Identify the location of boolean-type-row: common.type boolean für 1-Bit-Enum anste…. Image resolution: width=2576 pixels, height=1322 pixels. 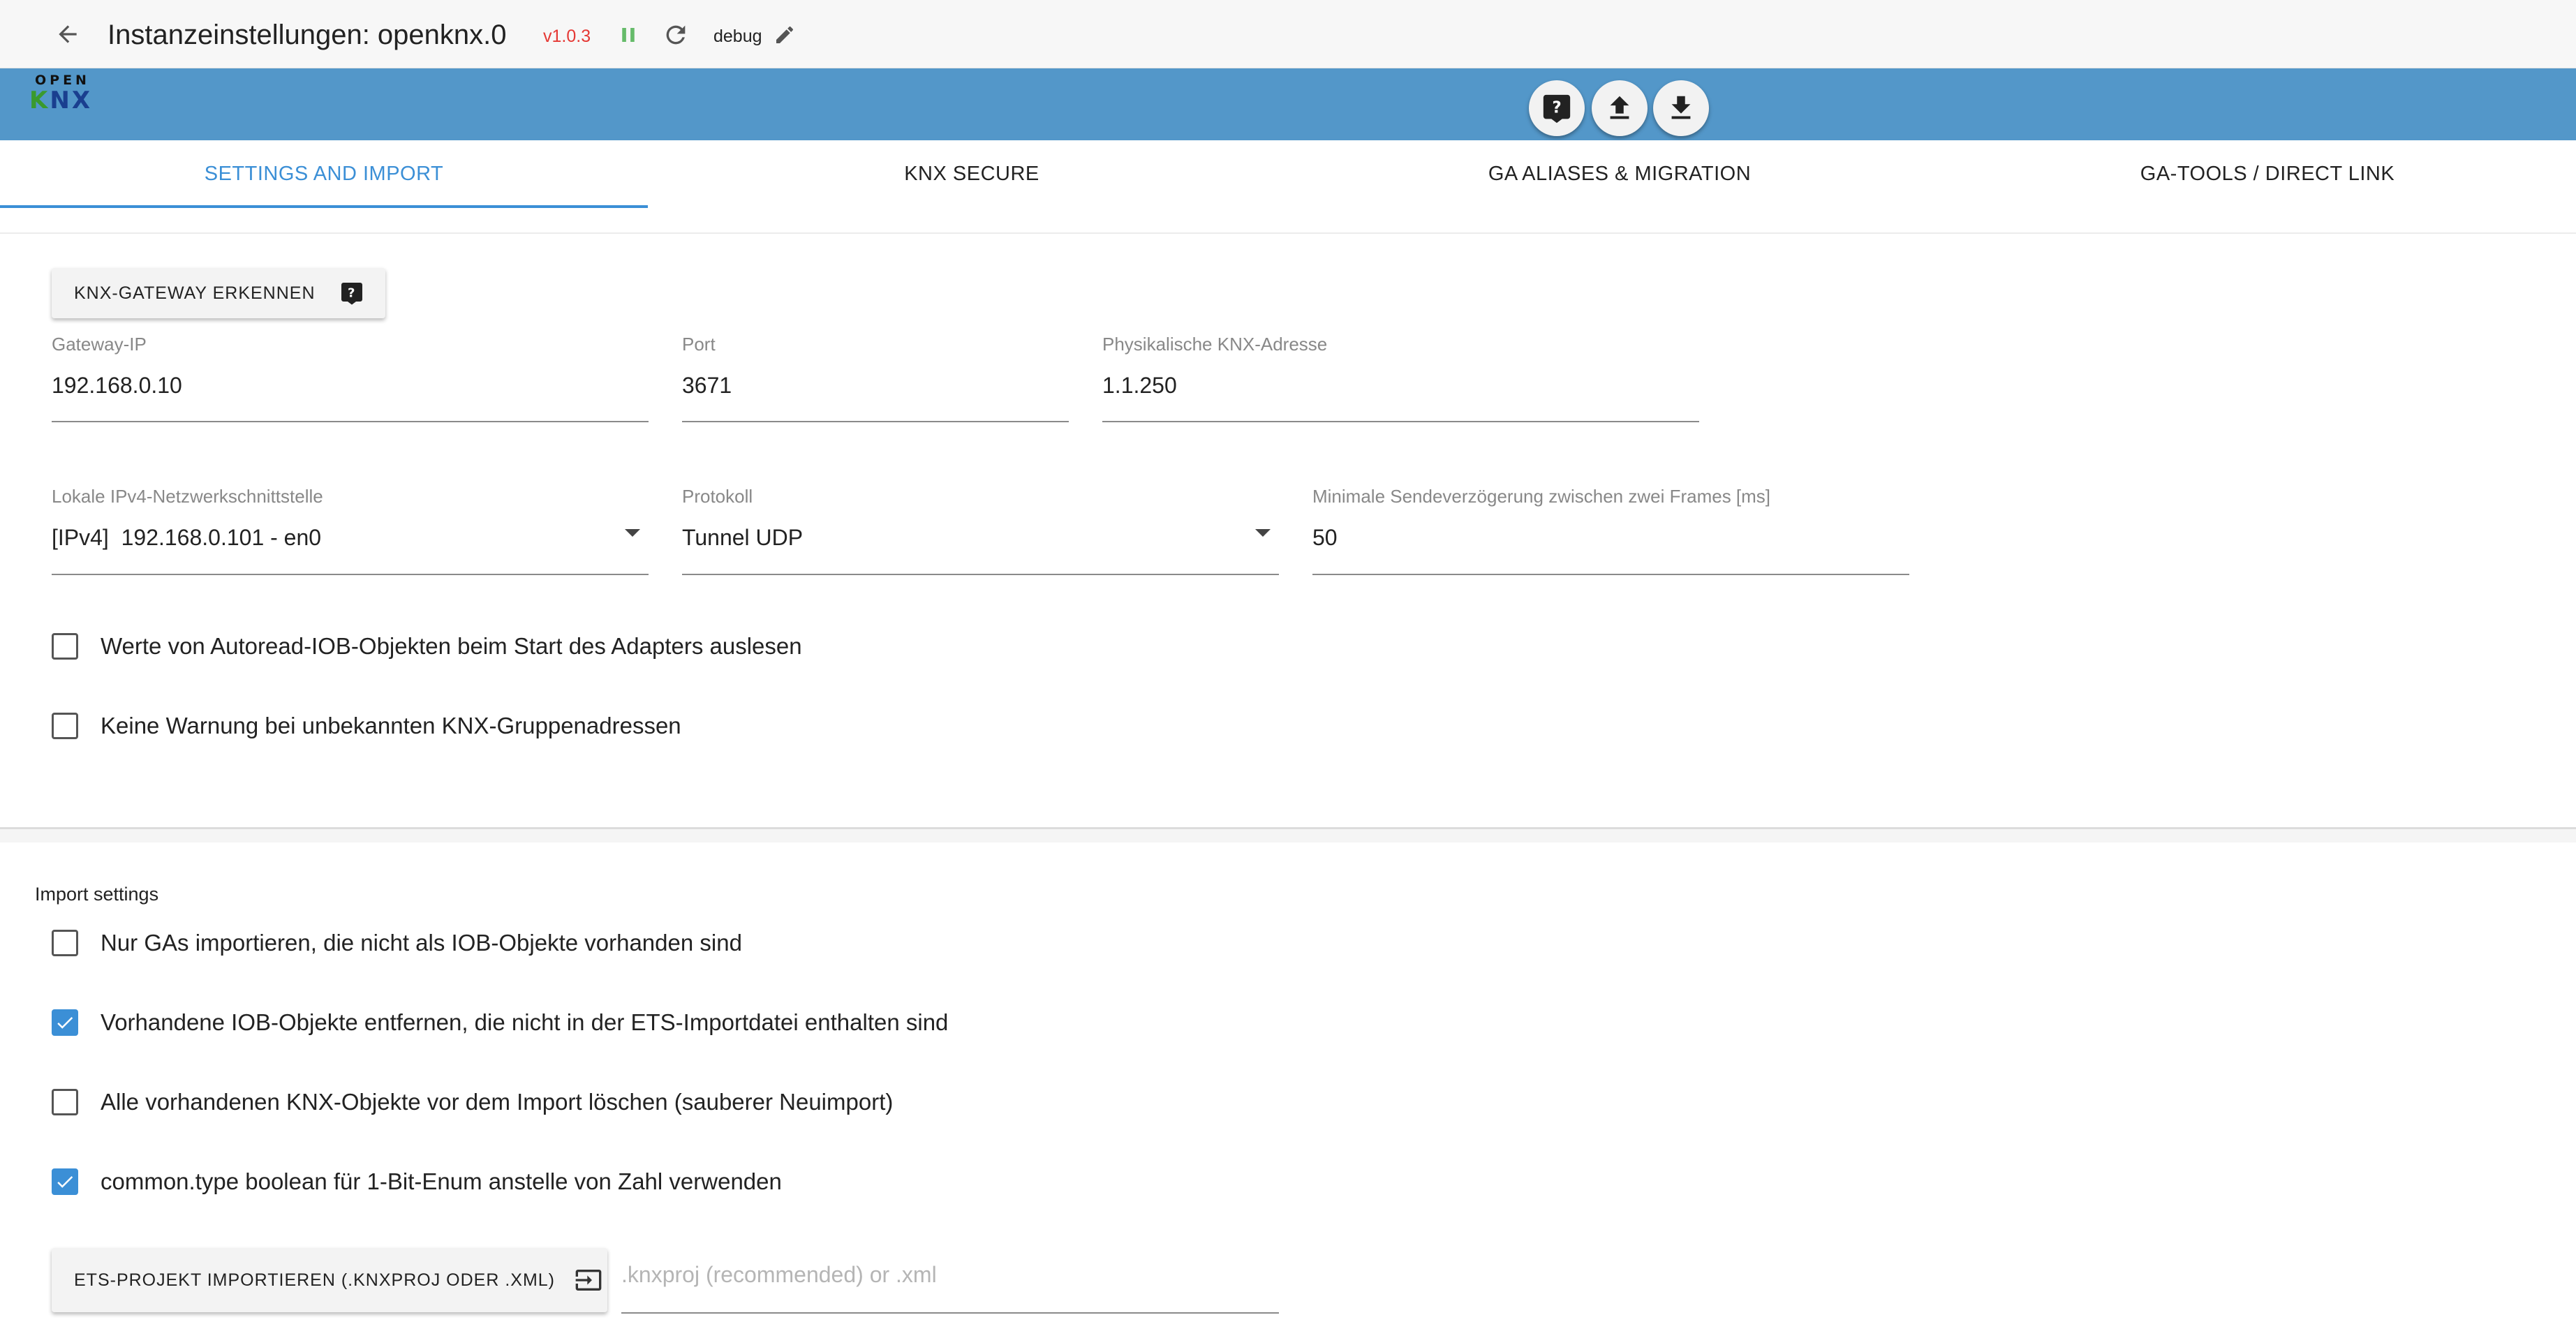
(417, 1182).